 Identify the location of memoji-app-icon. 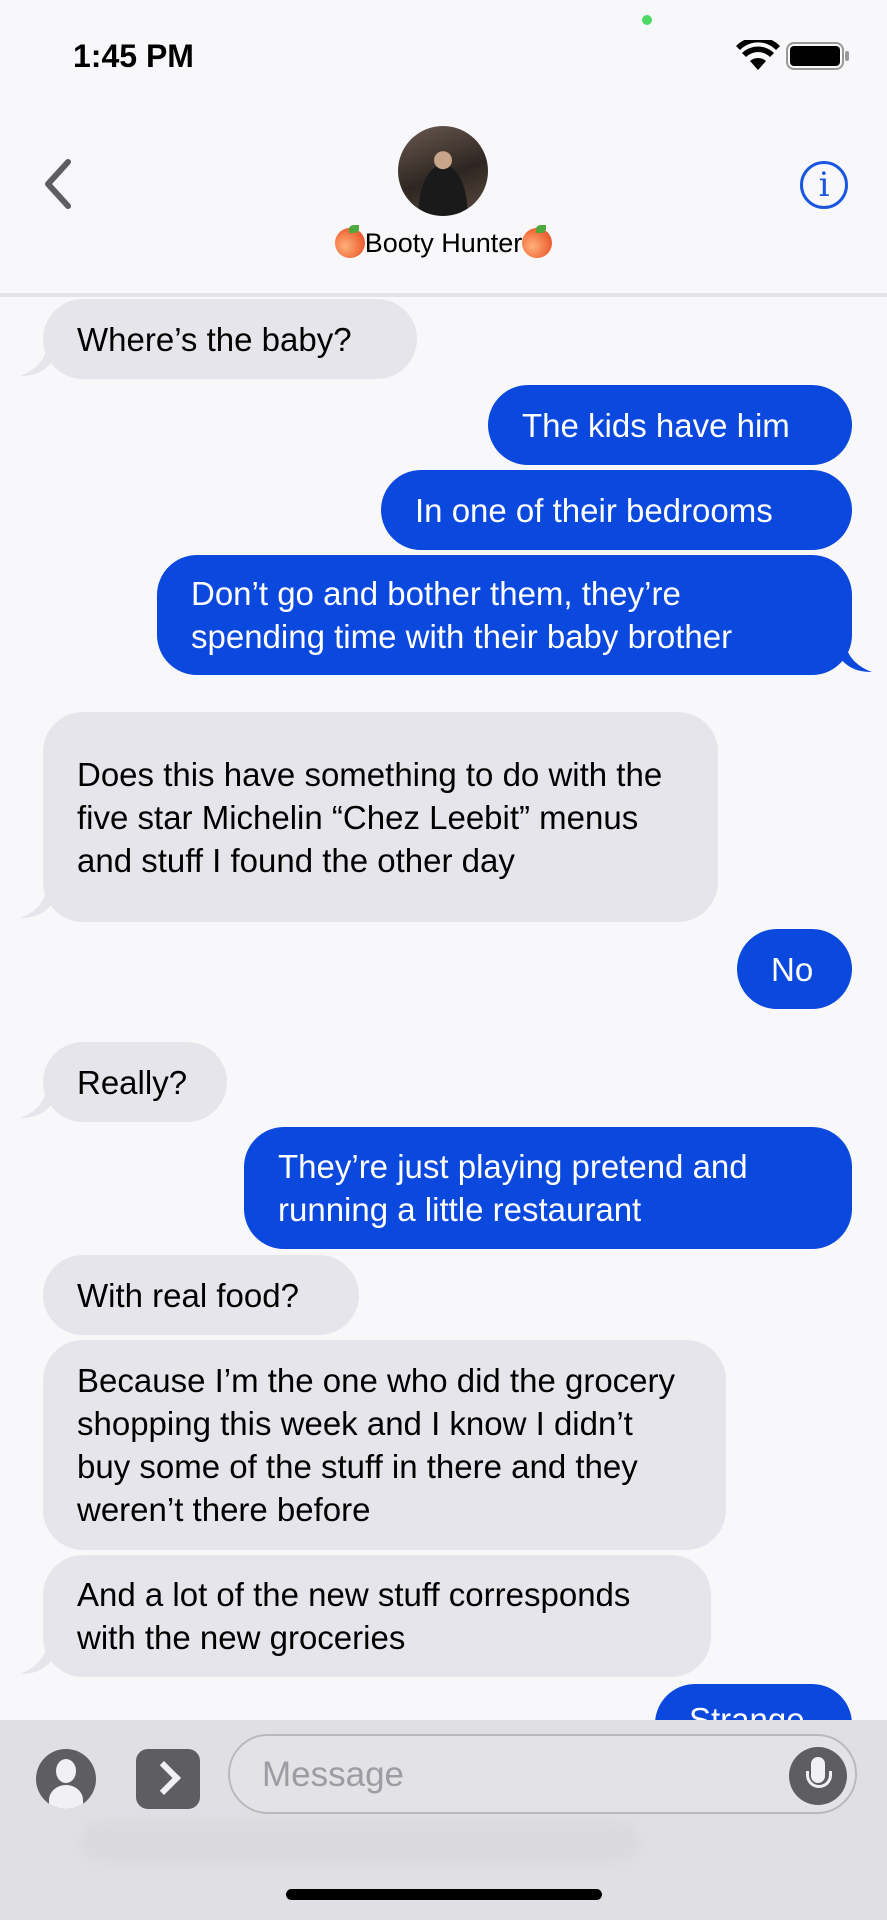
(66, 1779).